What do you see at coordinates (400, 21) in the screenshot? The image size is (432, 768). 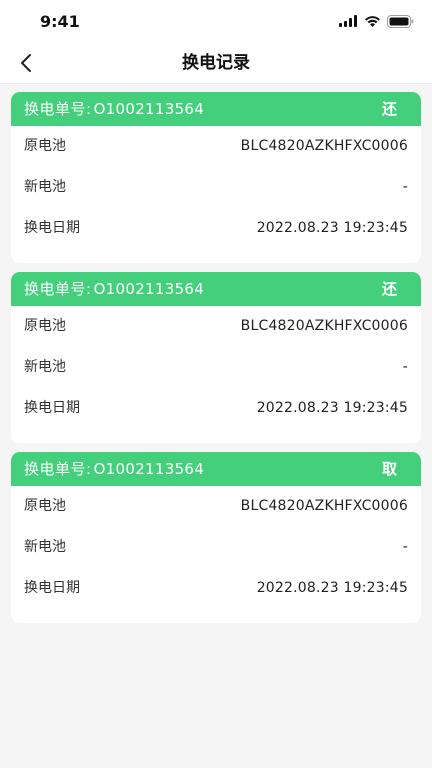 I see `battery-icon` at bounding box center [400, 21].